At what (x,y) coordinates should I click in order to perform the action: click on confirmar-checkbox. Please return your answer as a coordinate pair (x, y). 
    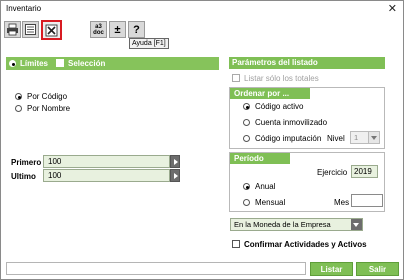
    Looking at the image, I should click on (236, 244).